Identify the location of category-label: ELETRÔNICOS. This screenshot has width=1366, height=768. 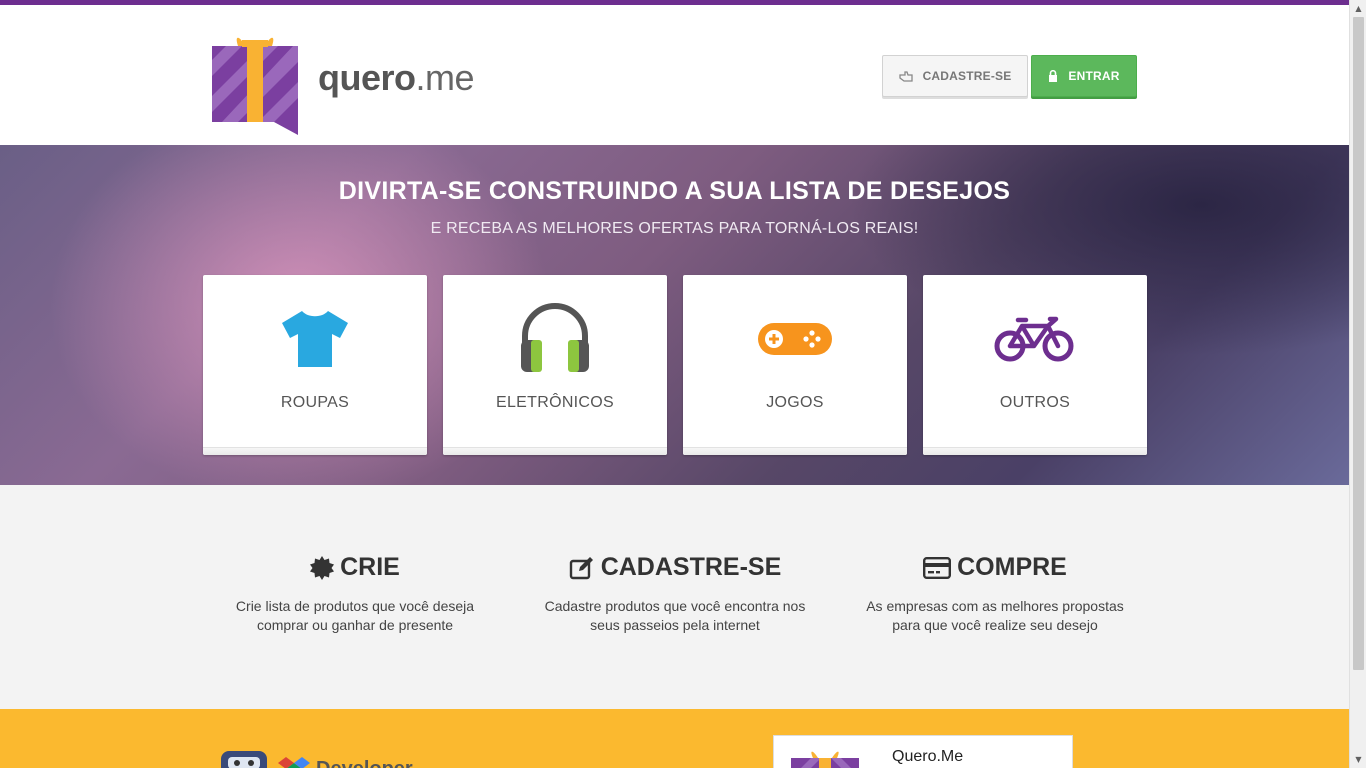
(555, 402).